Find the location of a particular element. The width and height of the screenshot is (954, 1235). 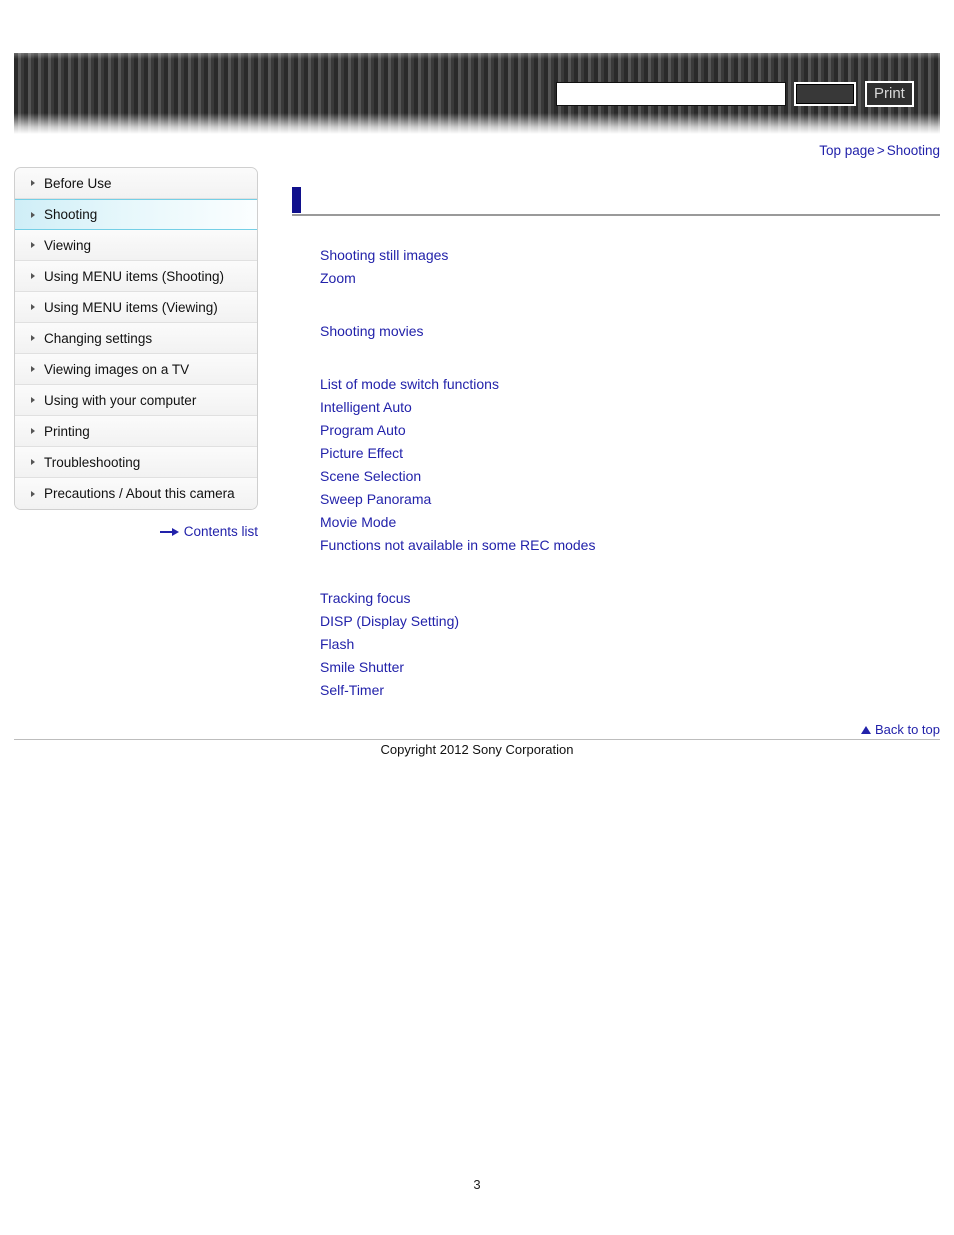

content-link: Zoom is located at coordinates (616, 278).